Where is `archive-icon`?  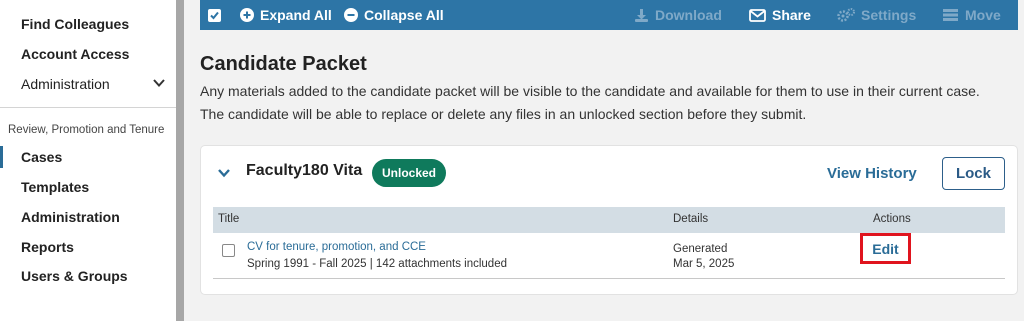
archive-icon is located at coordinates (950, 15).